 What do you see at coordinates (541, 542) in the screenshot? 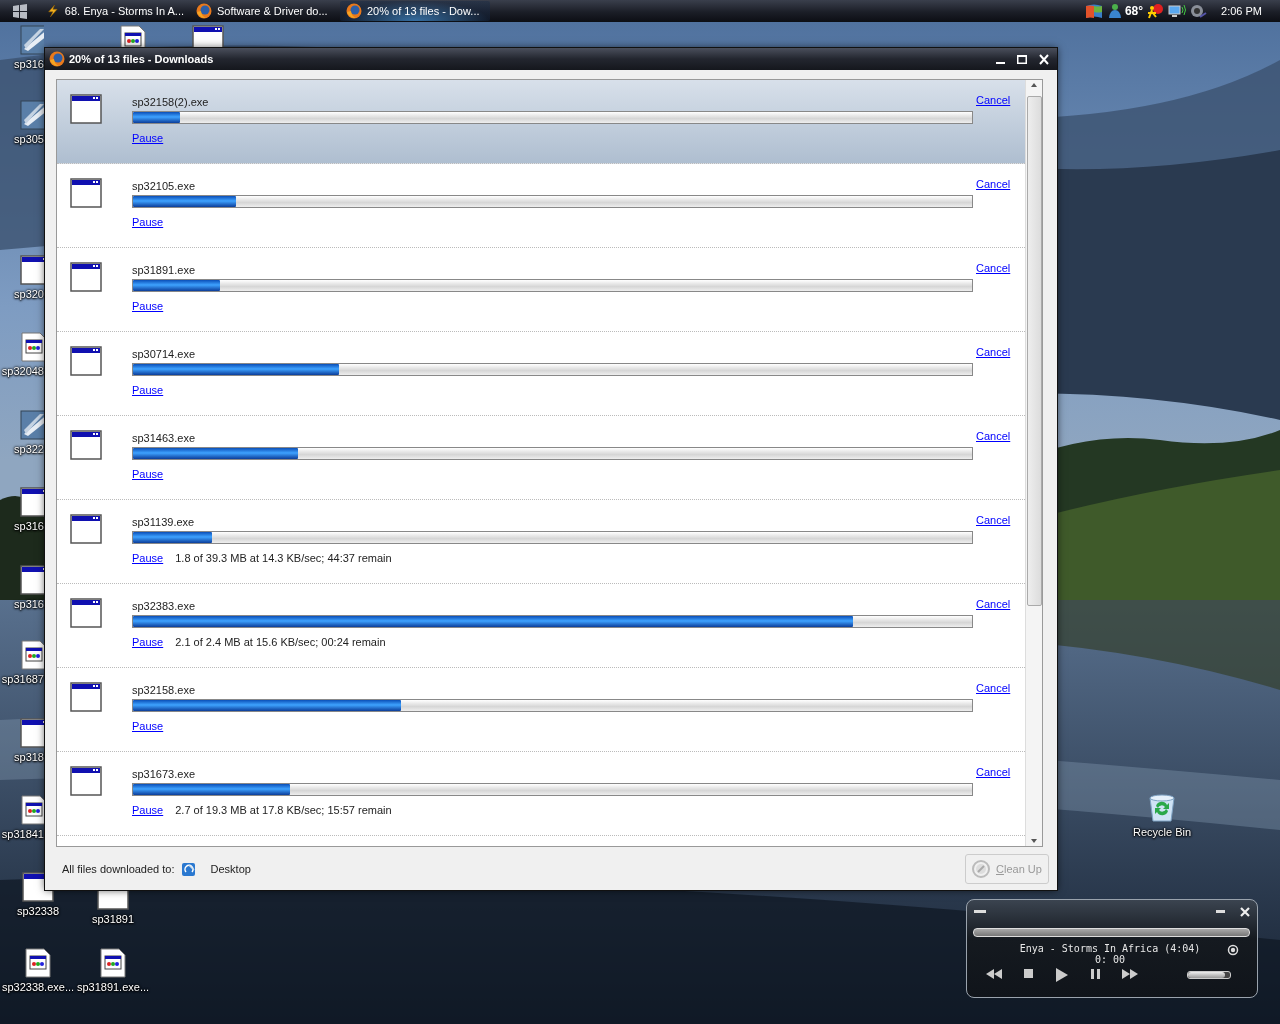
I see `download-item: sp31139.exe Pause 1.8 of 39.3 MB at 14.3 KB/sec; 44:37 remain Cancel` at bounding box center [541, 542].